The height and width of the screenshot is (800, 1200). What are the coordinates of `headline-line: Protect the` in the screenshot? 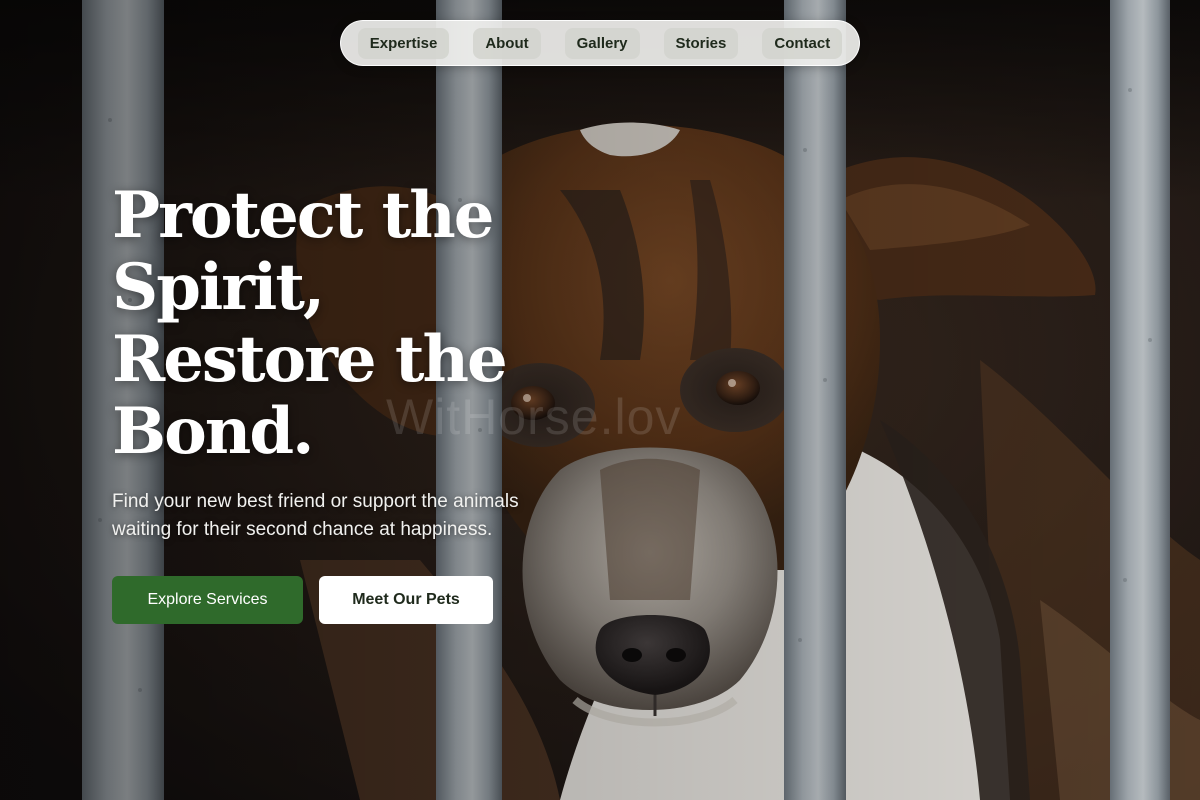 It's located at (303, 215).